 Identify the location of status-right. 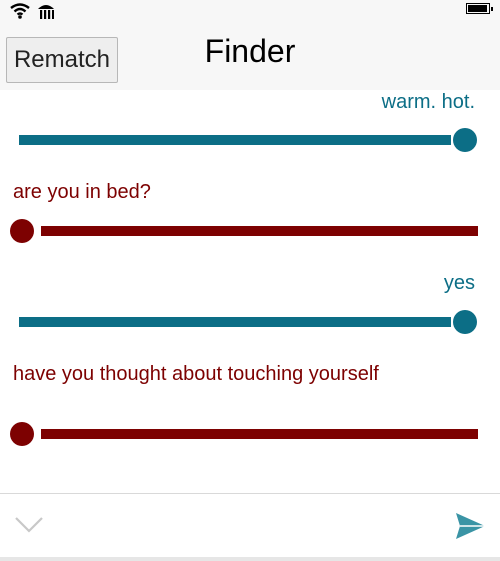
(479, 8).